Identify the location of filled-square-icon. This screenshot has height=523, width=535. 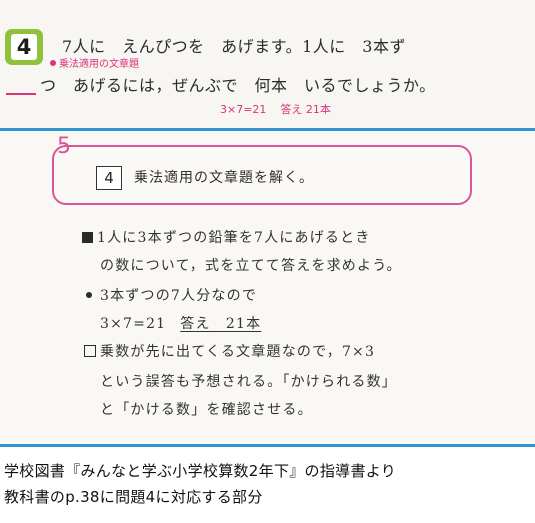
(87, 237).